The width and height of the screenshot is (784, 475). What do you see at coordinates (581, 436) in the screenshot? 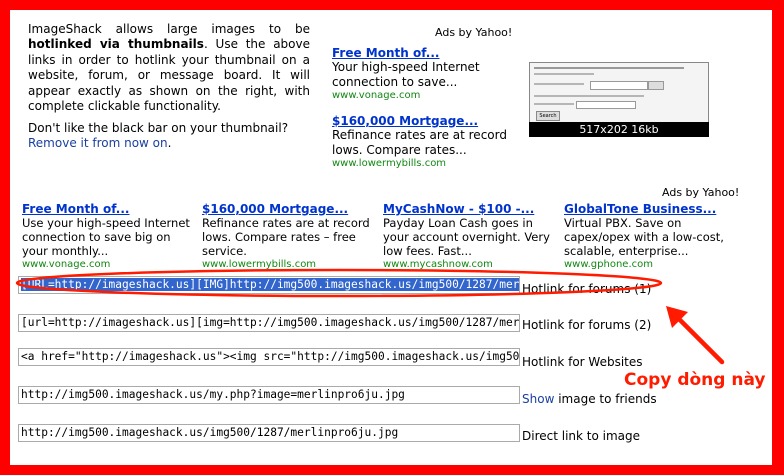
I see `direct-link-label: Direct link to image` at bounding box center [581, 436].